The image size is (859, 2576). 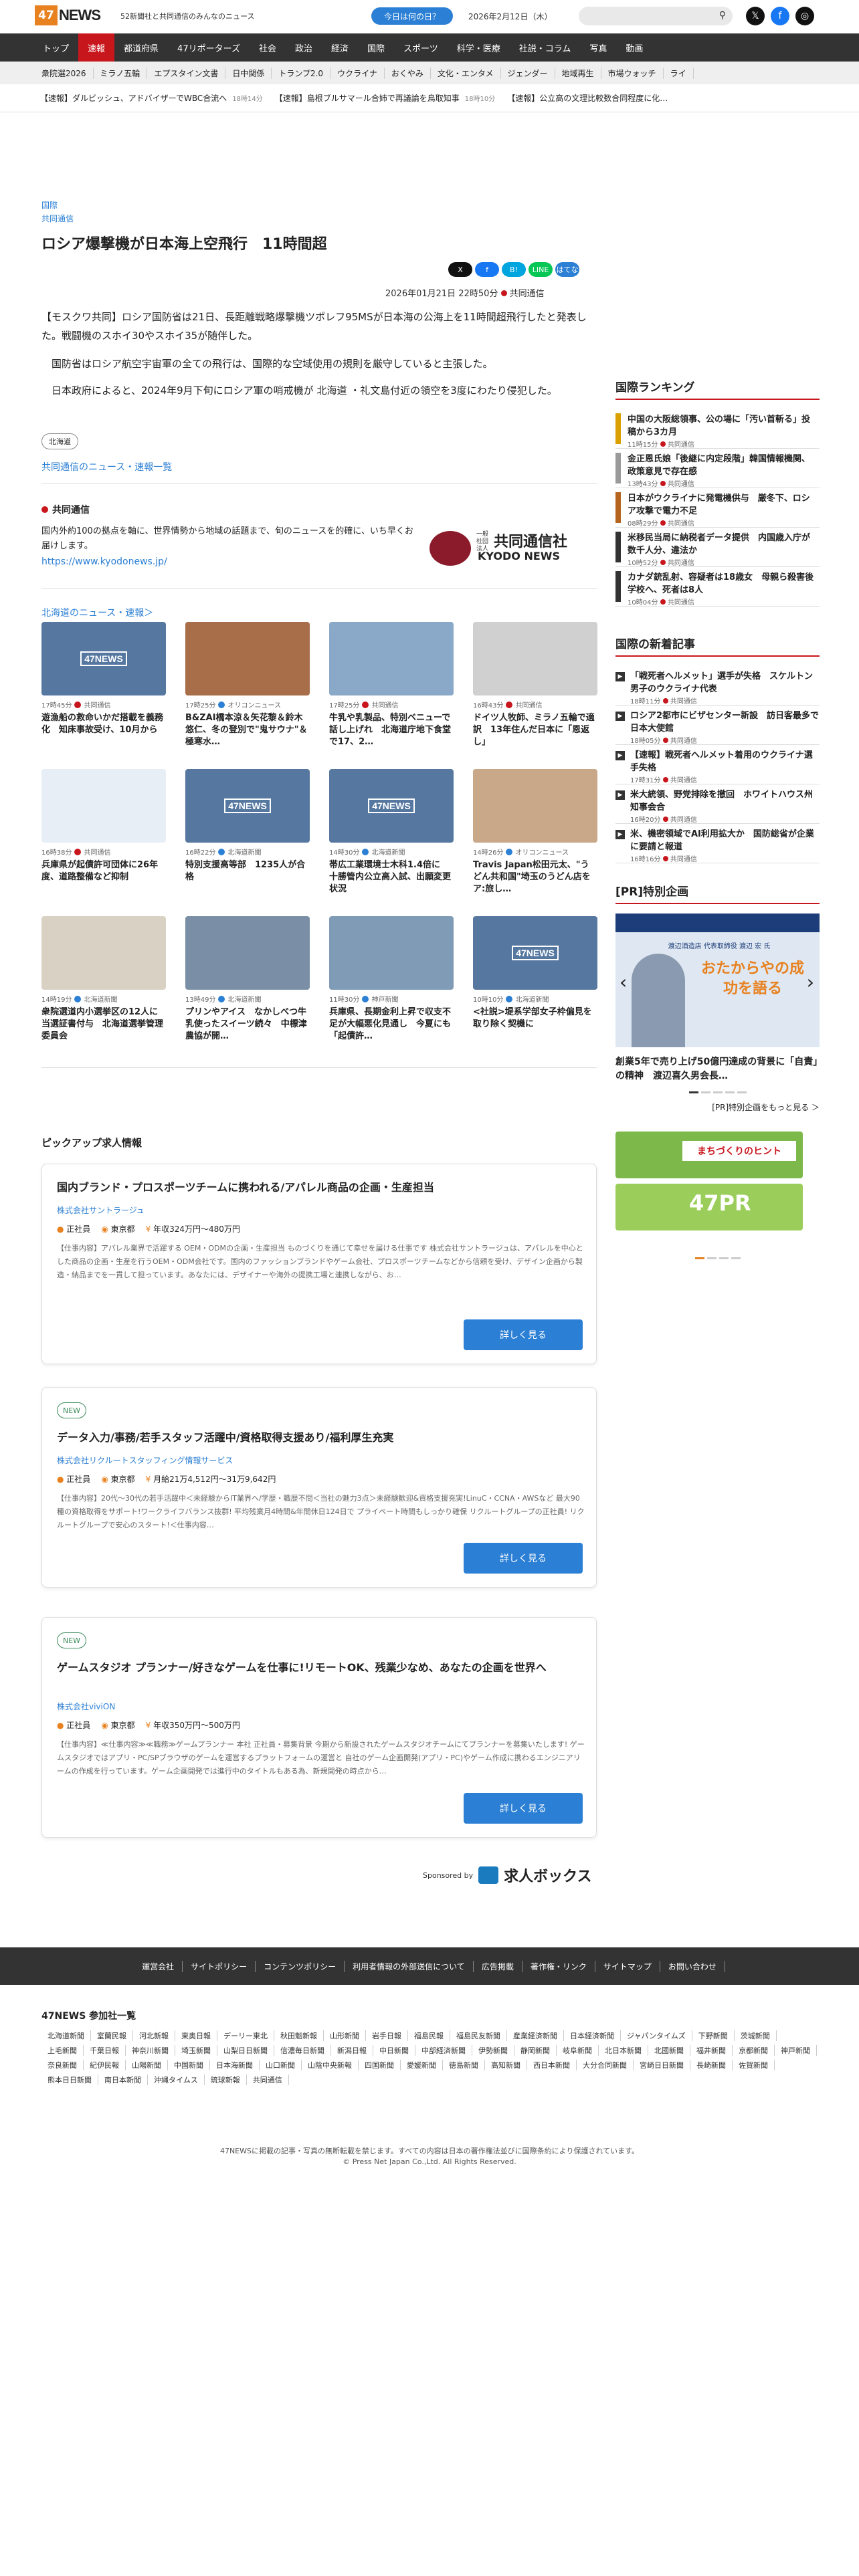 What do you see at coordinates (535, 2050) in the screenshot?
I see `member-link: 静岡新聞` at bounding box center [535, 2050].